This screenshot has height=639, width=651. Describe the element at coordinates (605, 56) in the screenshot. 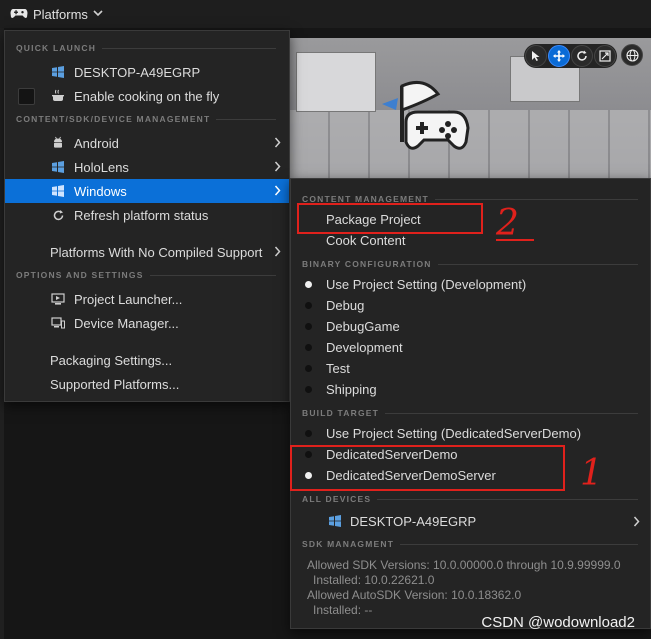

I see `scale-icon` at that location.